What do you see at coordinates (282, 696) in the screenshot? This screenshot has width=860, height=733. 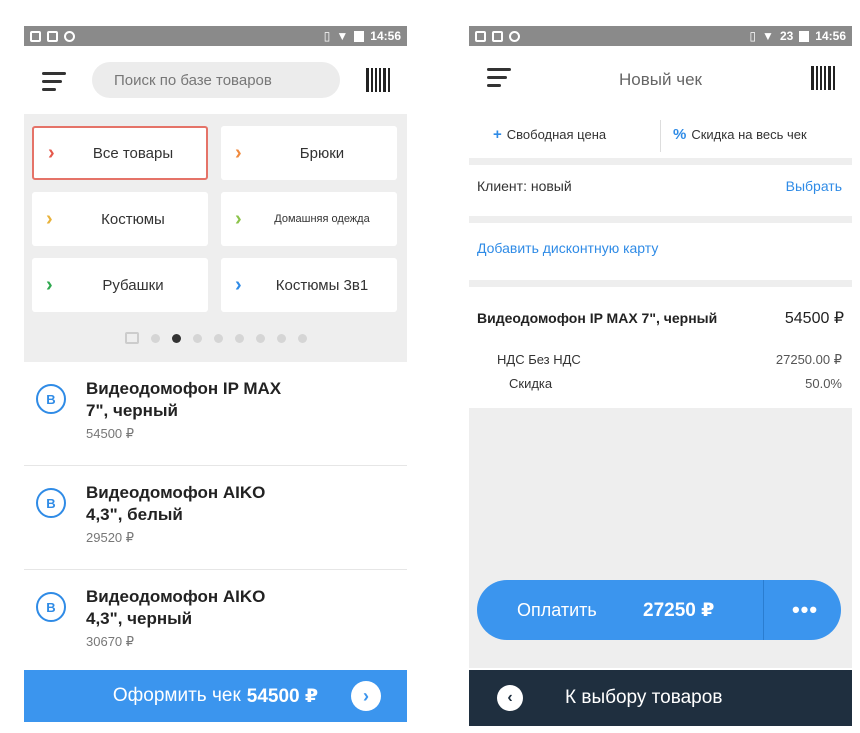 I see `checkout-amount: 54500 ₽` at bounding box center [282, 696].